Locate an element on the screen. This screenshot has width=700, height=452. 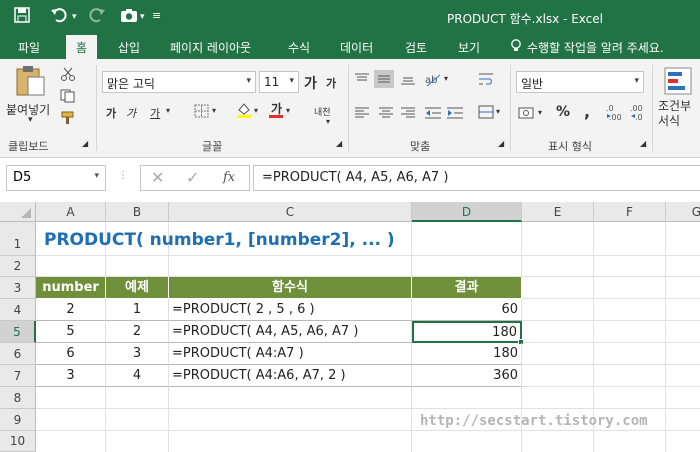
name-box: D5 ▾ is located at coordinates (56, 178).